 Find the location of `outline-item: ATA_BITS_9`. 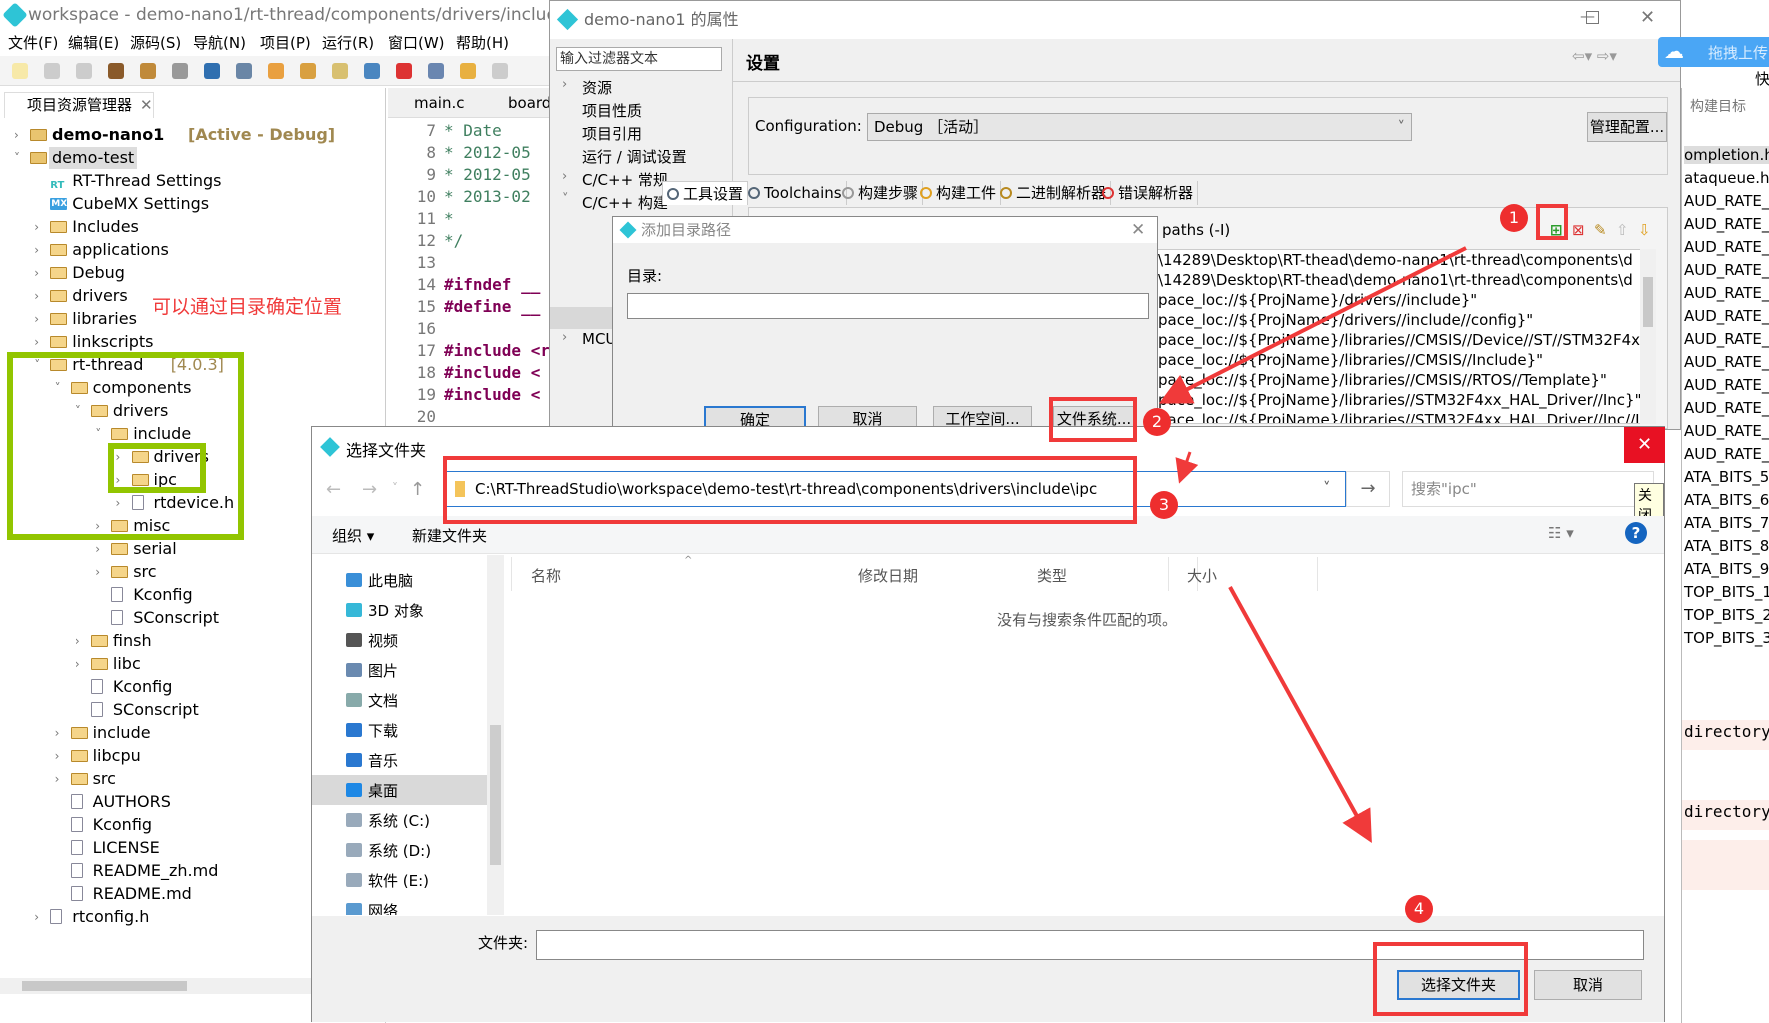

outline-item: ATA_BITS_9 is located at coordinates (1726, 569).